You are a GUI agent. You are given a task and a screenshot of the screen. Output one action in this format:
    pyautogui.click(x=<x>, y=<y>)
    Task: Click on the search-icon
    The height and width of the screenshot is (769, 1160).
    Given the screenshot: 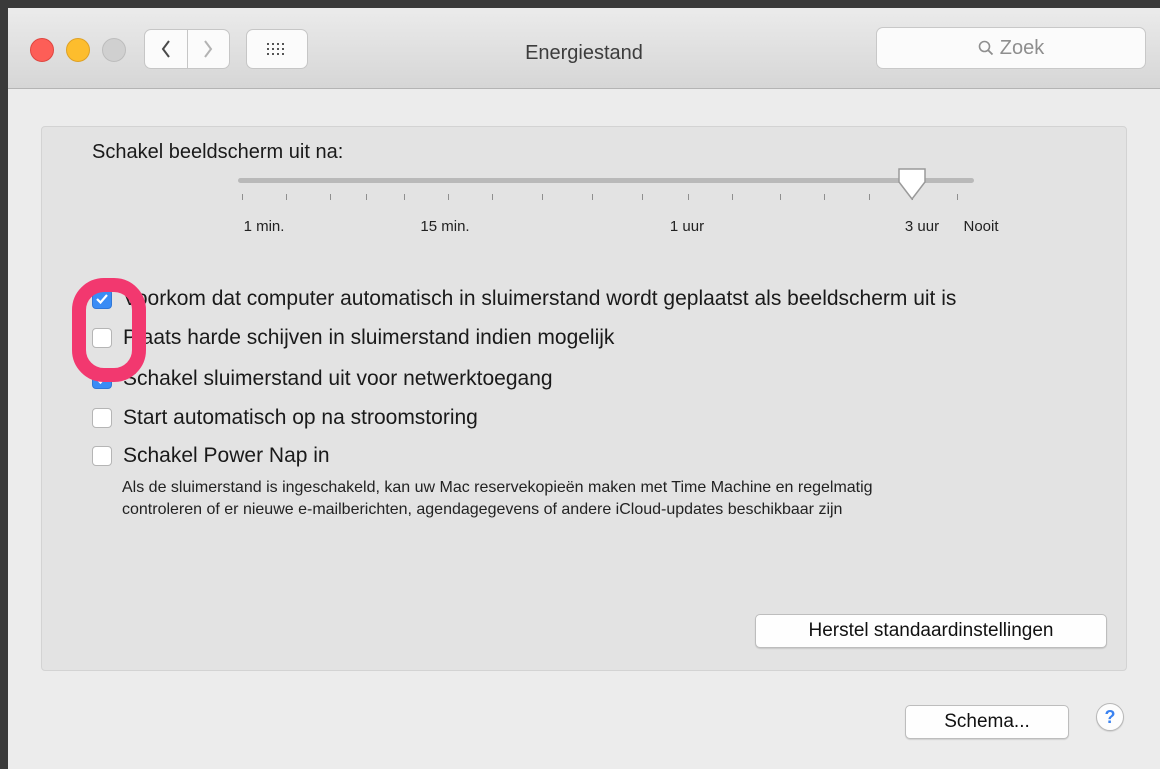 What is the action you would take?
    pyautogui.click(x=985, y=48)
    